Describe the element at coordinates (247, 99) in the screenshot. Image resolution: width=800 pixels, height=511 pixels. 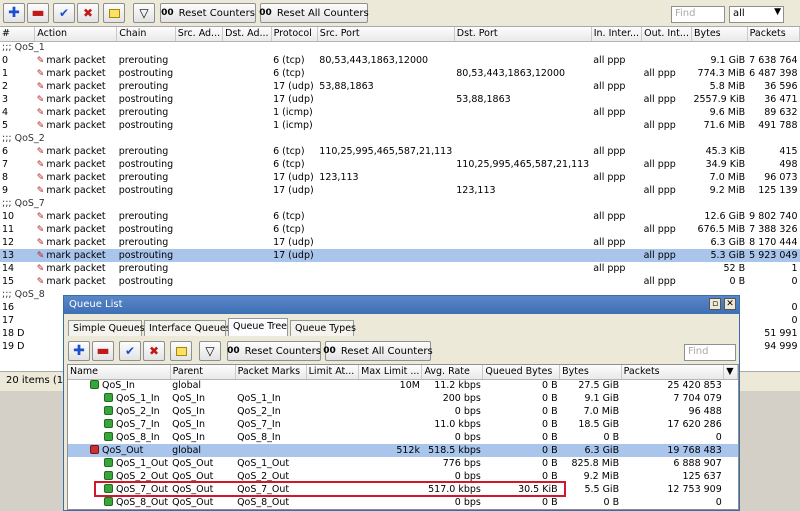
I see `dst-address-cell` at that location.